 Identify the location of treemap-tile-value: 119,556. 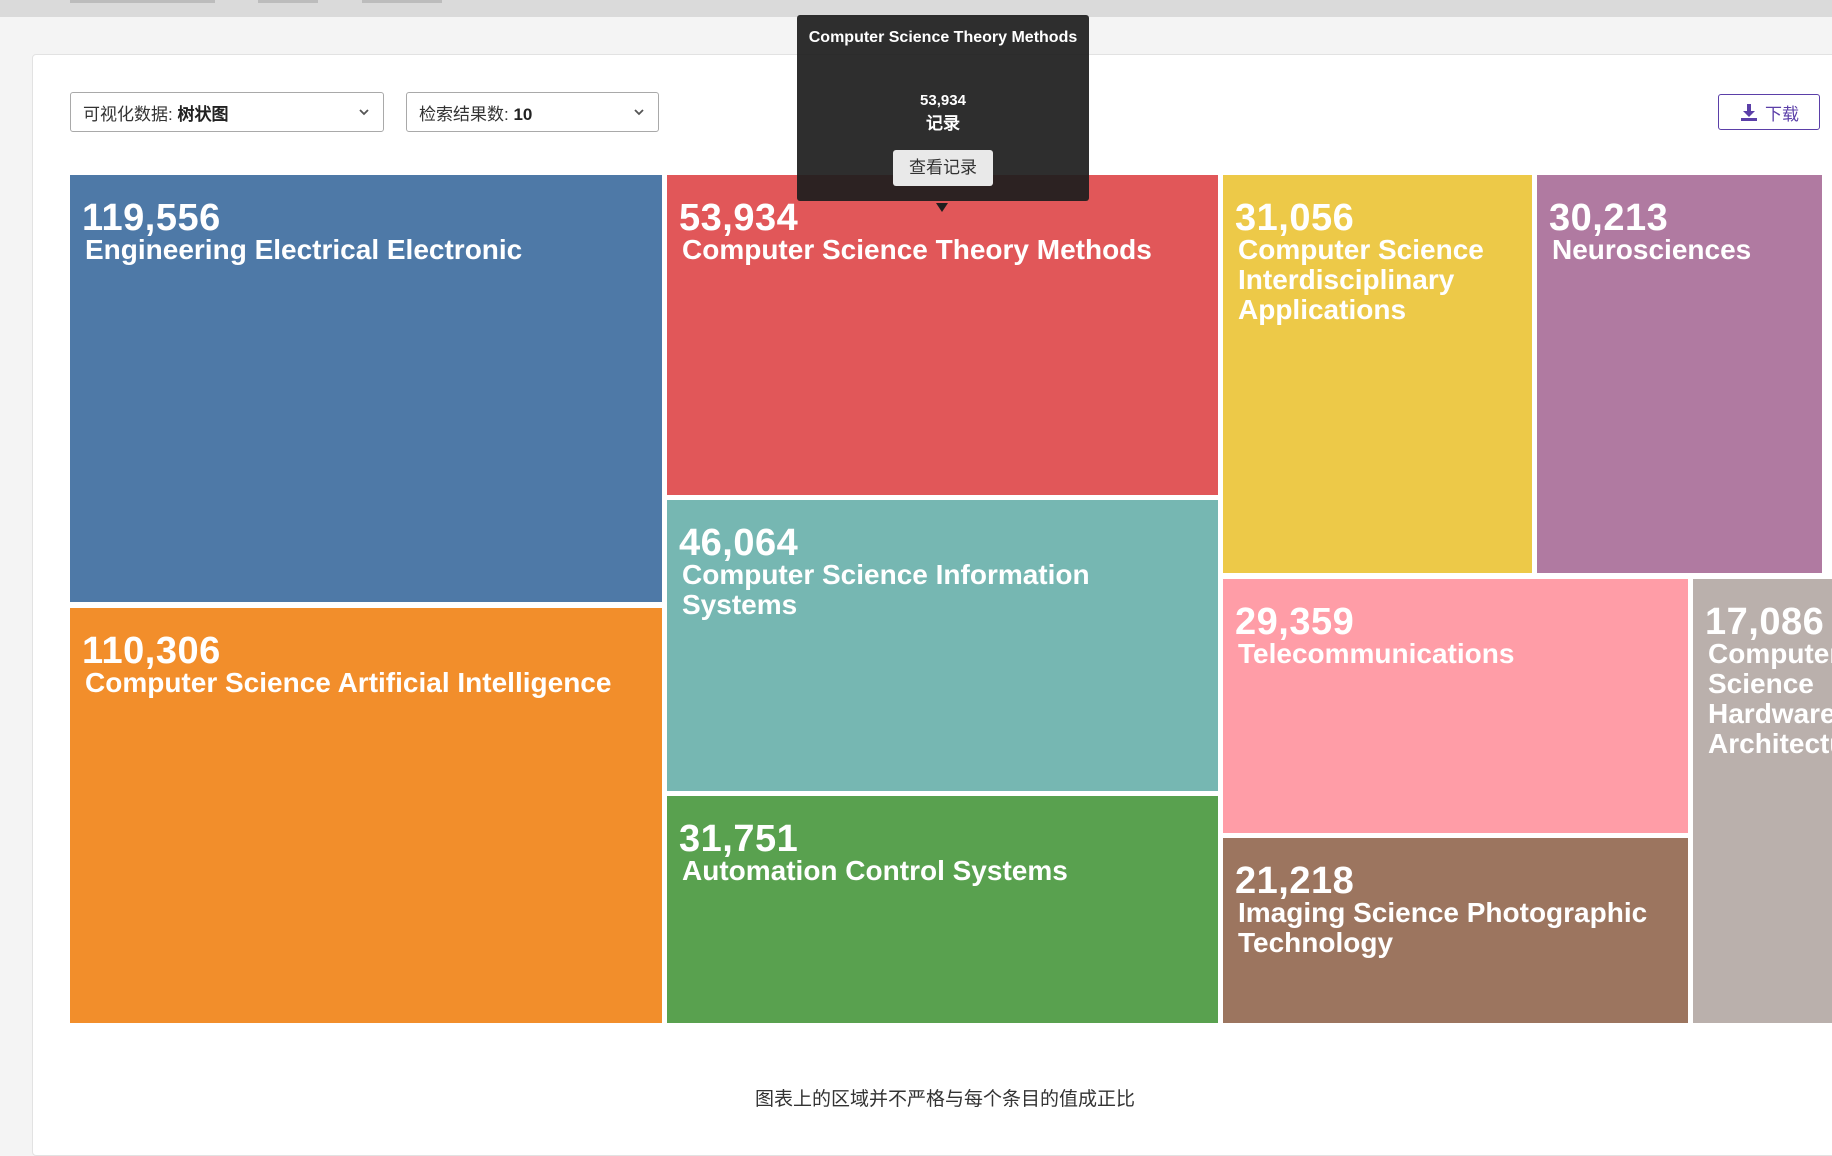
(151, 218).